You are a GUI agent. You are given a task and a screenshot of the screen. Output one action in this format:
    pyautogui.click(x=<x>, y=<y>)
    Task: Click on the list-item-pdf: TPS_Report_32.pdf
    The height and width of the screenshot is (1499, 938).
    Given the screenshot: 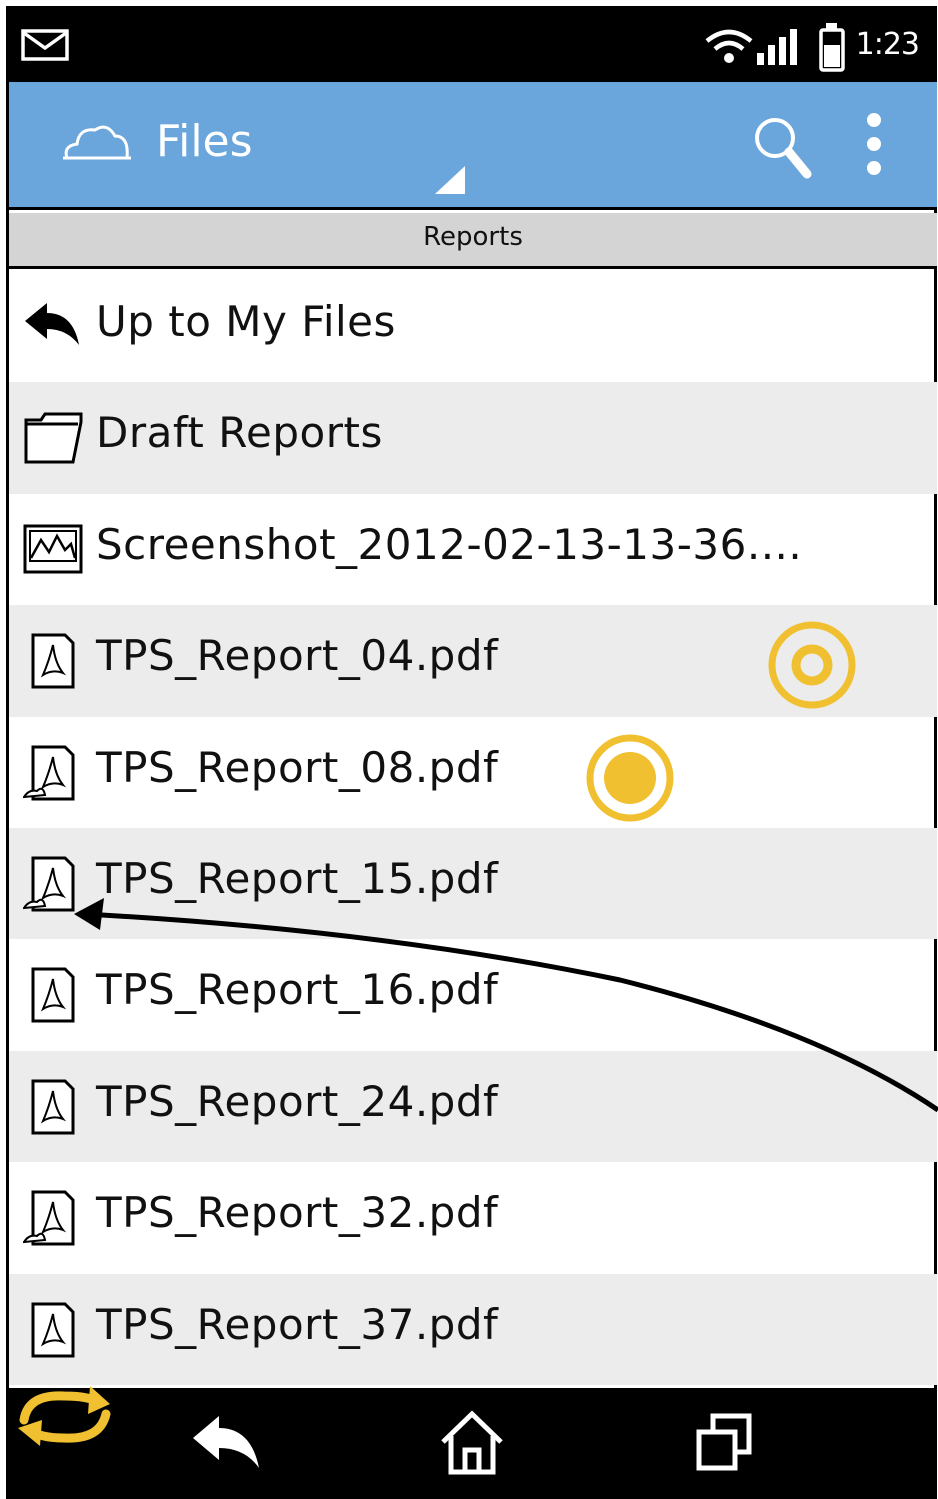 What is the action you would take?
    pyautogui.click(x=473, y=1217)
    